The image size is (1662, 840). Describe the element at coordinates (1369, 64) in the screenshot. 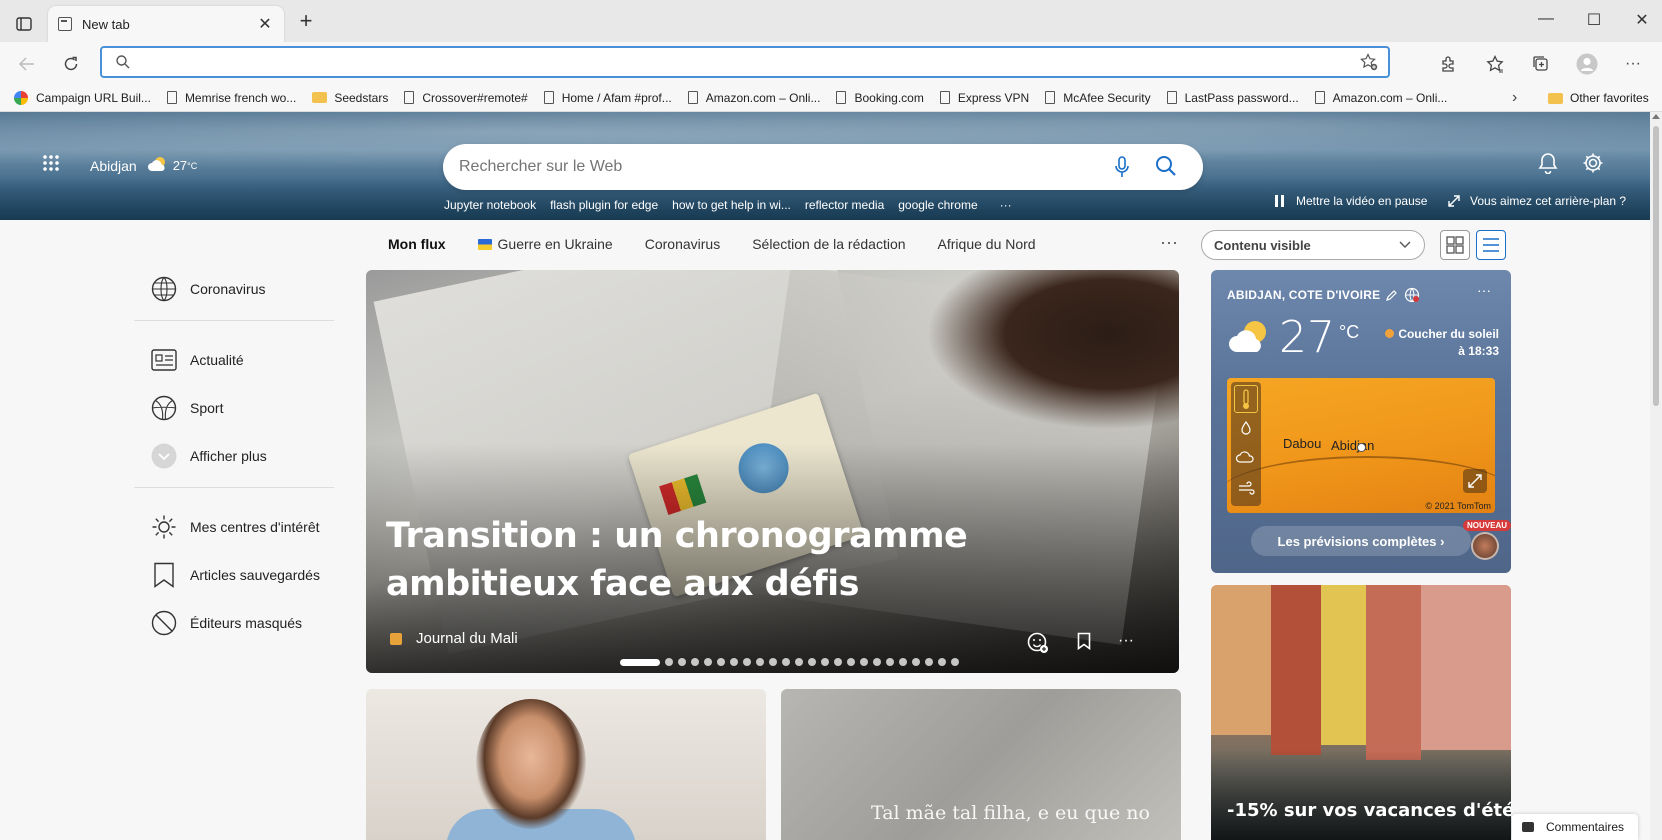

I see `add-favorite-icon` at that location.